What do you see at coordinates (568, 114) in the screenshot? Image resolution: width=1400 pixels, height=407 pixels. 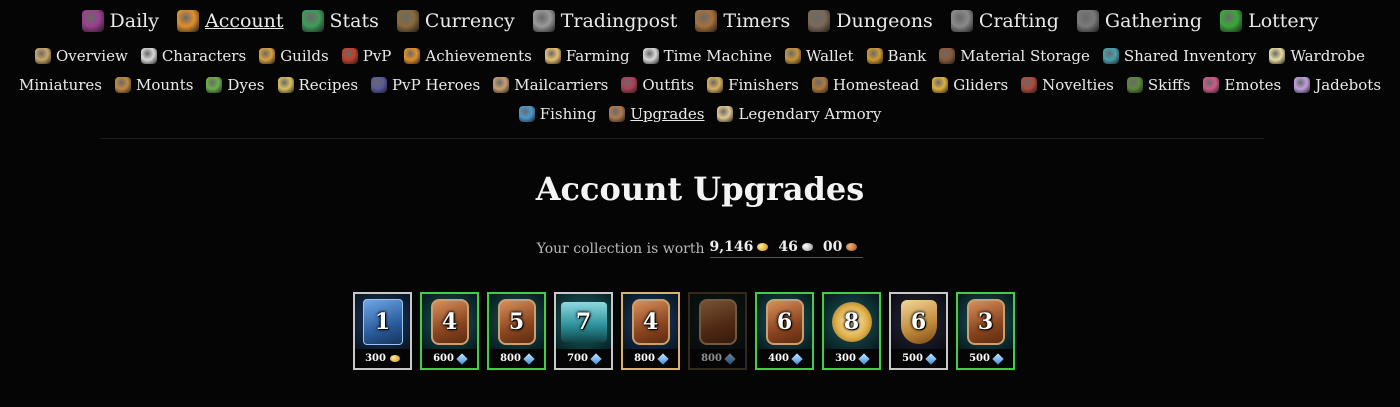 I see `nav-label: Fishing` at bounding box center [568, 114].